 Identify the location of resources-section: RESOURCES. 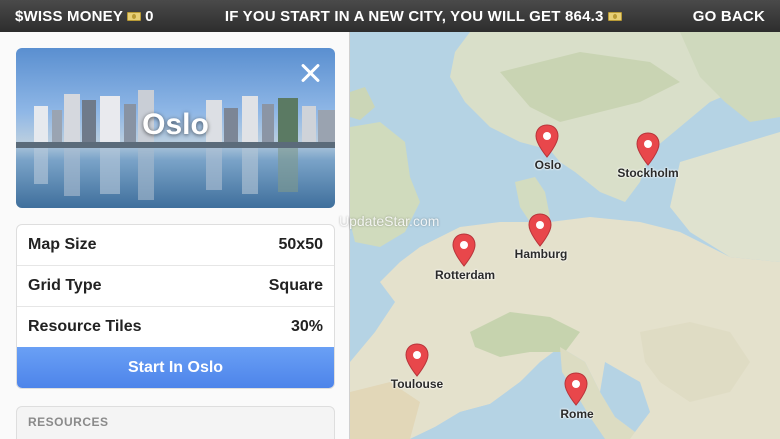
(175, 422).